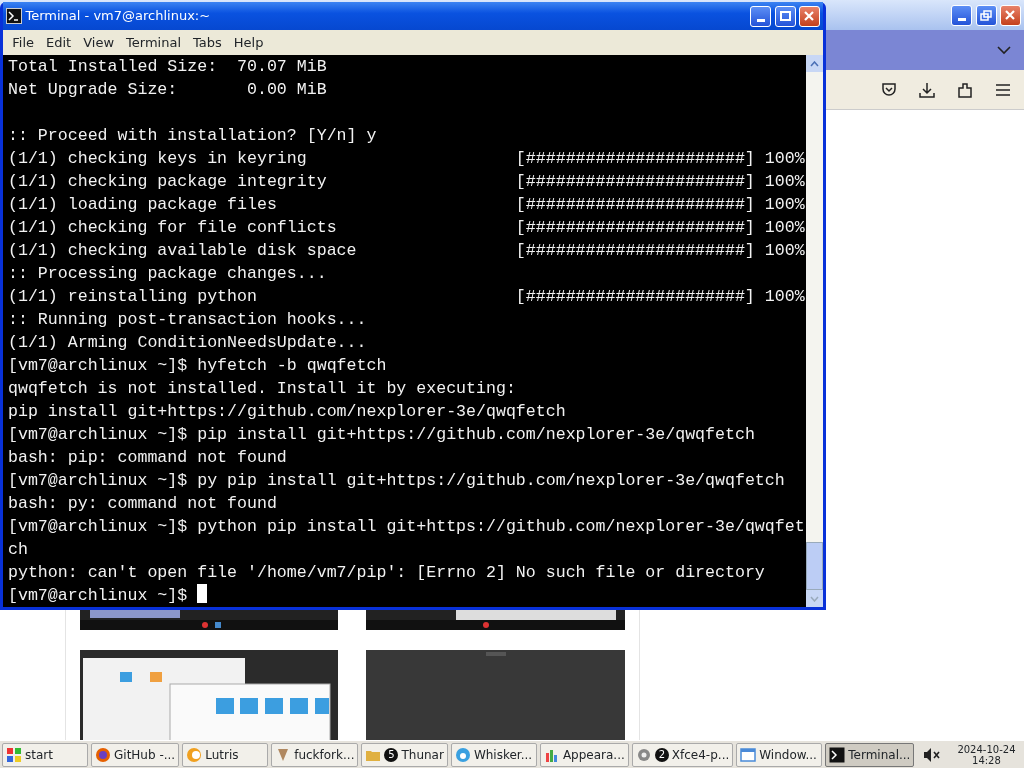 This screenshot has width=1024, height=768. I want to click on window-icon, so click(748, 754).